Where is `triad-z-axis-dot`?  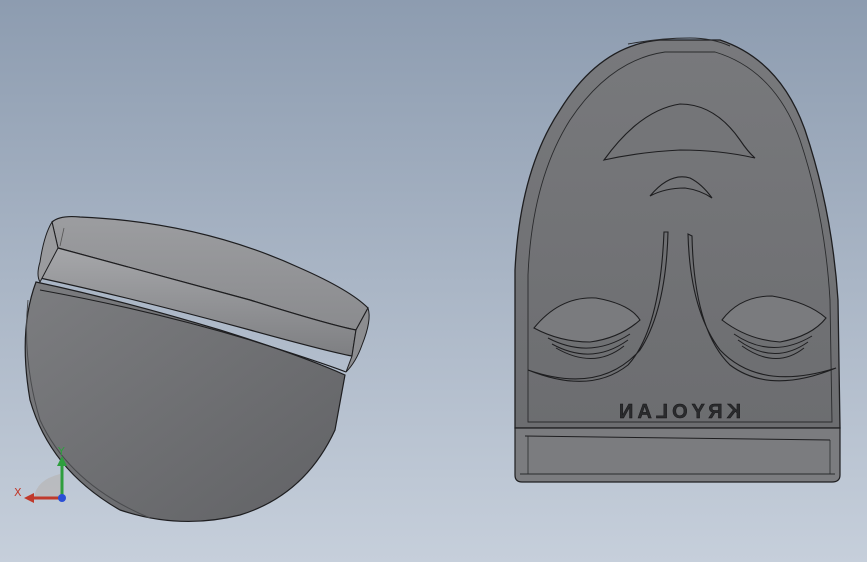
triad-z-axis-dot is located at coordinates (62, 498).